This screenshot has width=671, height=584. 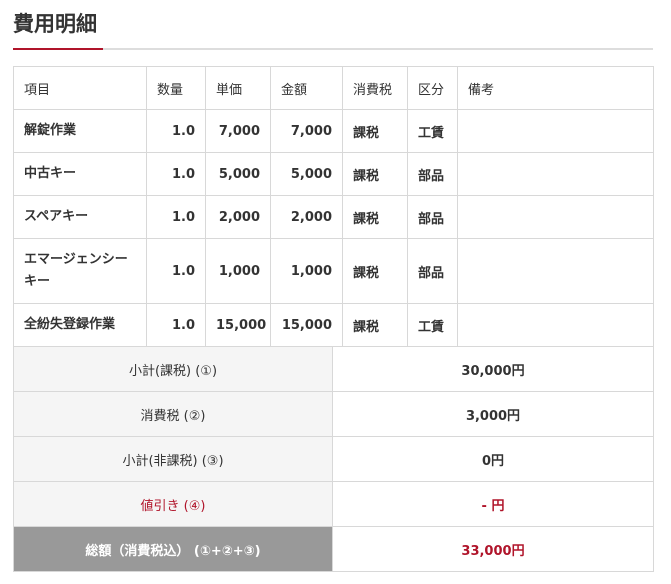 I want to click on summary-value: - 円, so click(x=493, y=504).